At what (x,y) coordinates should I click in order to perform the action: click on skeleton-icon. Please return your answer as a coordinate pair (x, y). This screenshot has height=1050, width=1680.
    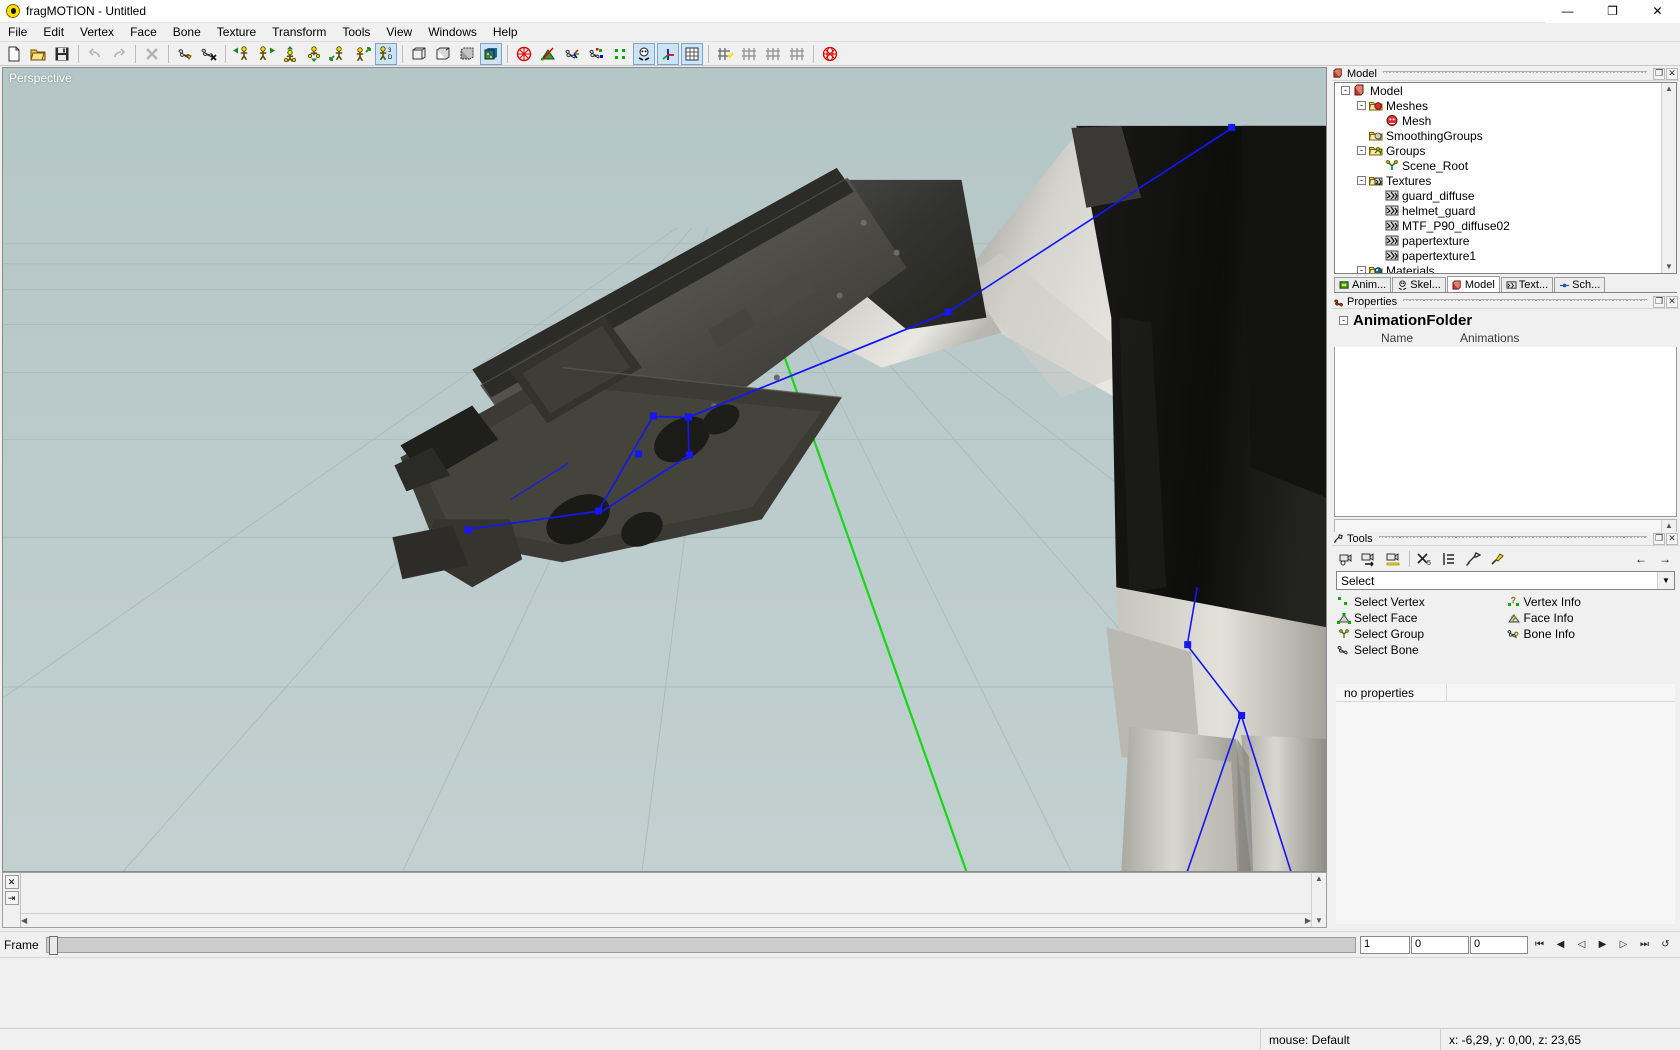
    Looking at the image, I should click on (644, 53).